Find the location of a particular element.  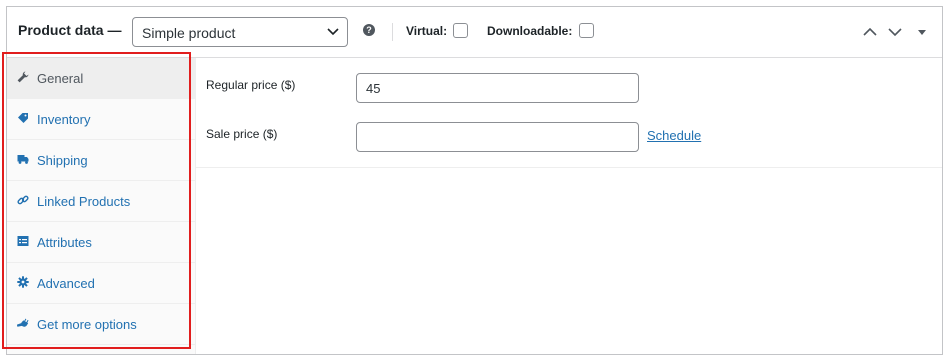

regular-price-input: 45 is located at coordinates (497, 88).